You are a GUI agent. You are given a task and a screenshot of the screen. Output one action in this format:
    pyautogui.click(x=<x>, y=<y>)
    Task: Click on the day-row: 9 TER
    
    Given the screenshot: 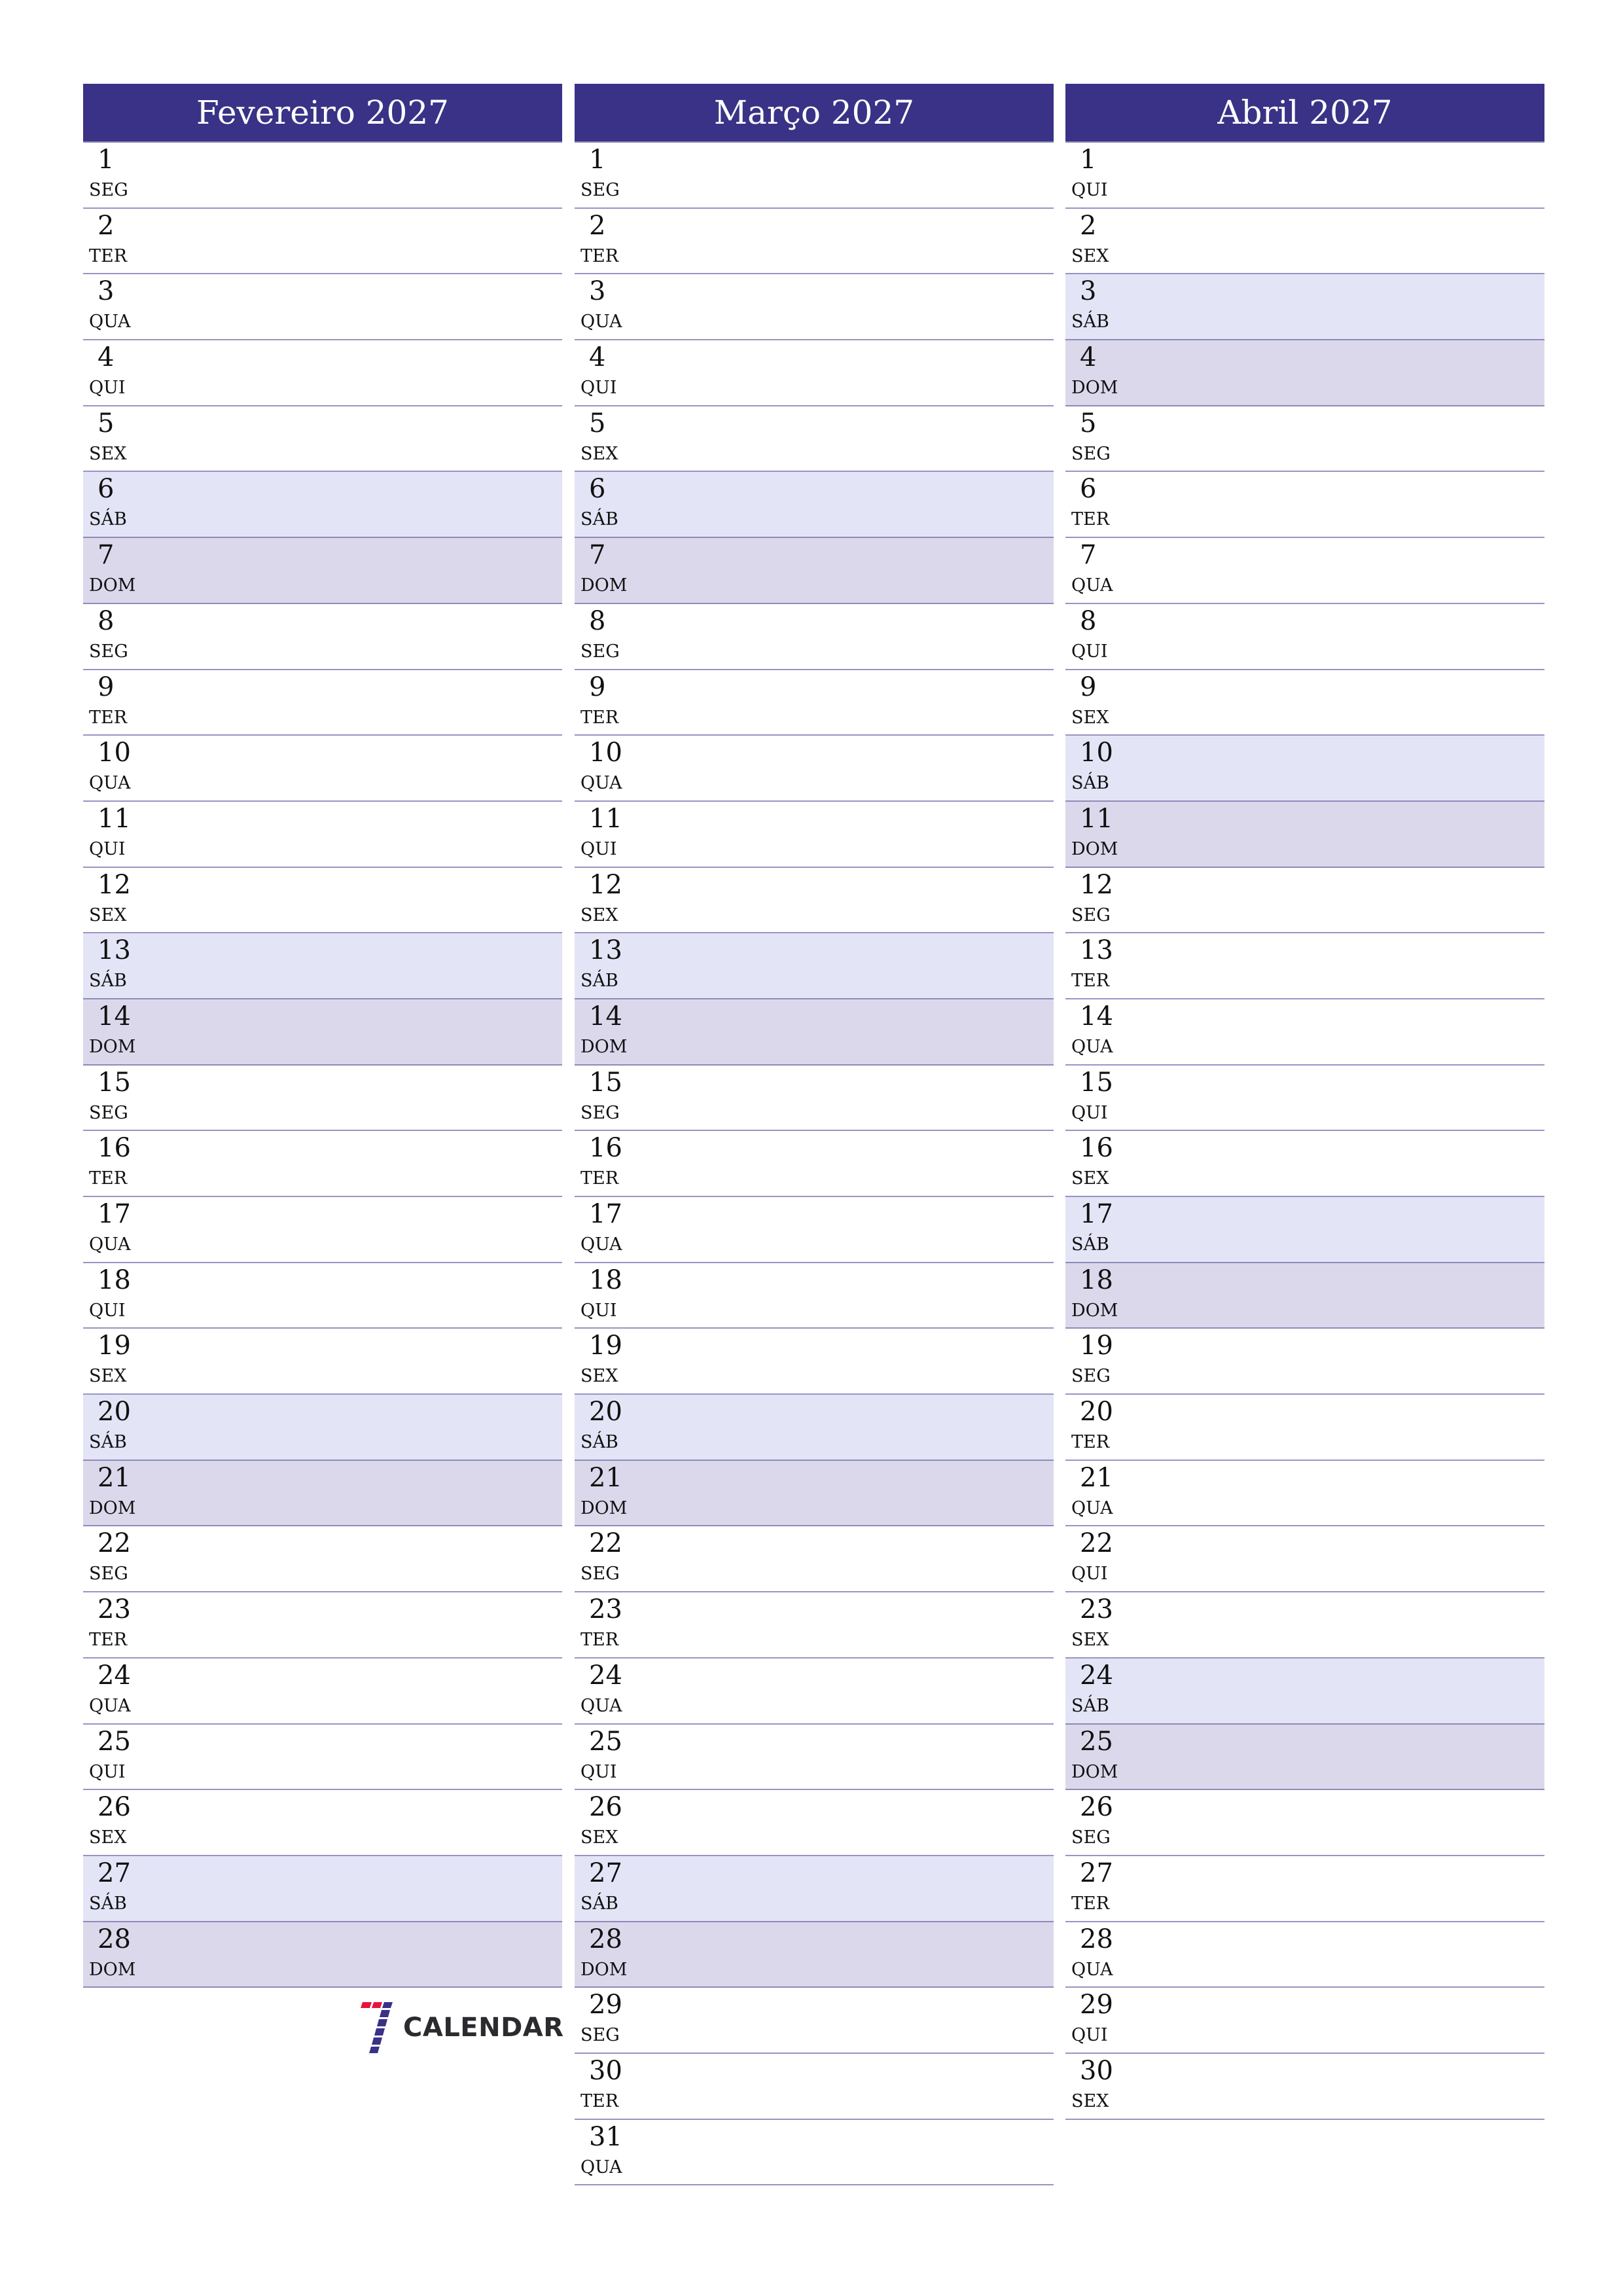 What is the action you would take?
    pyautogui.click(x=322, y=703)
    